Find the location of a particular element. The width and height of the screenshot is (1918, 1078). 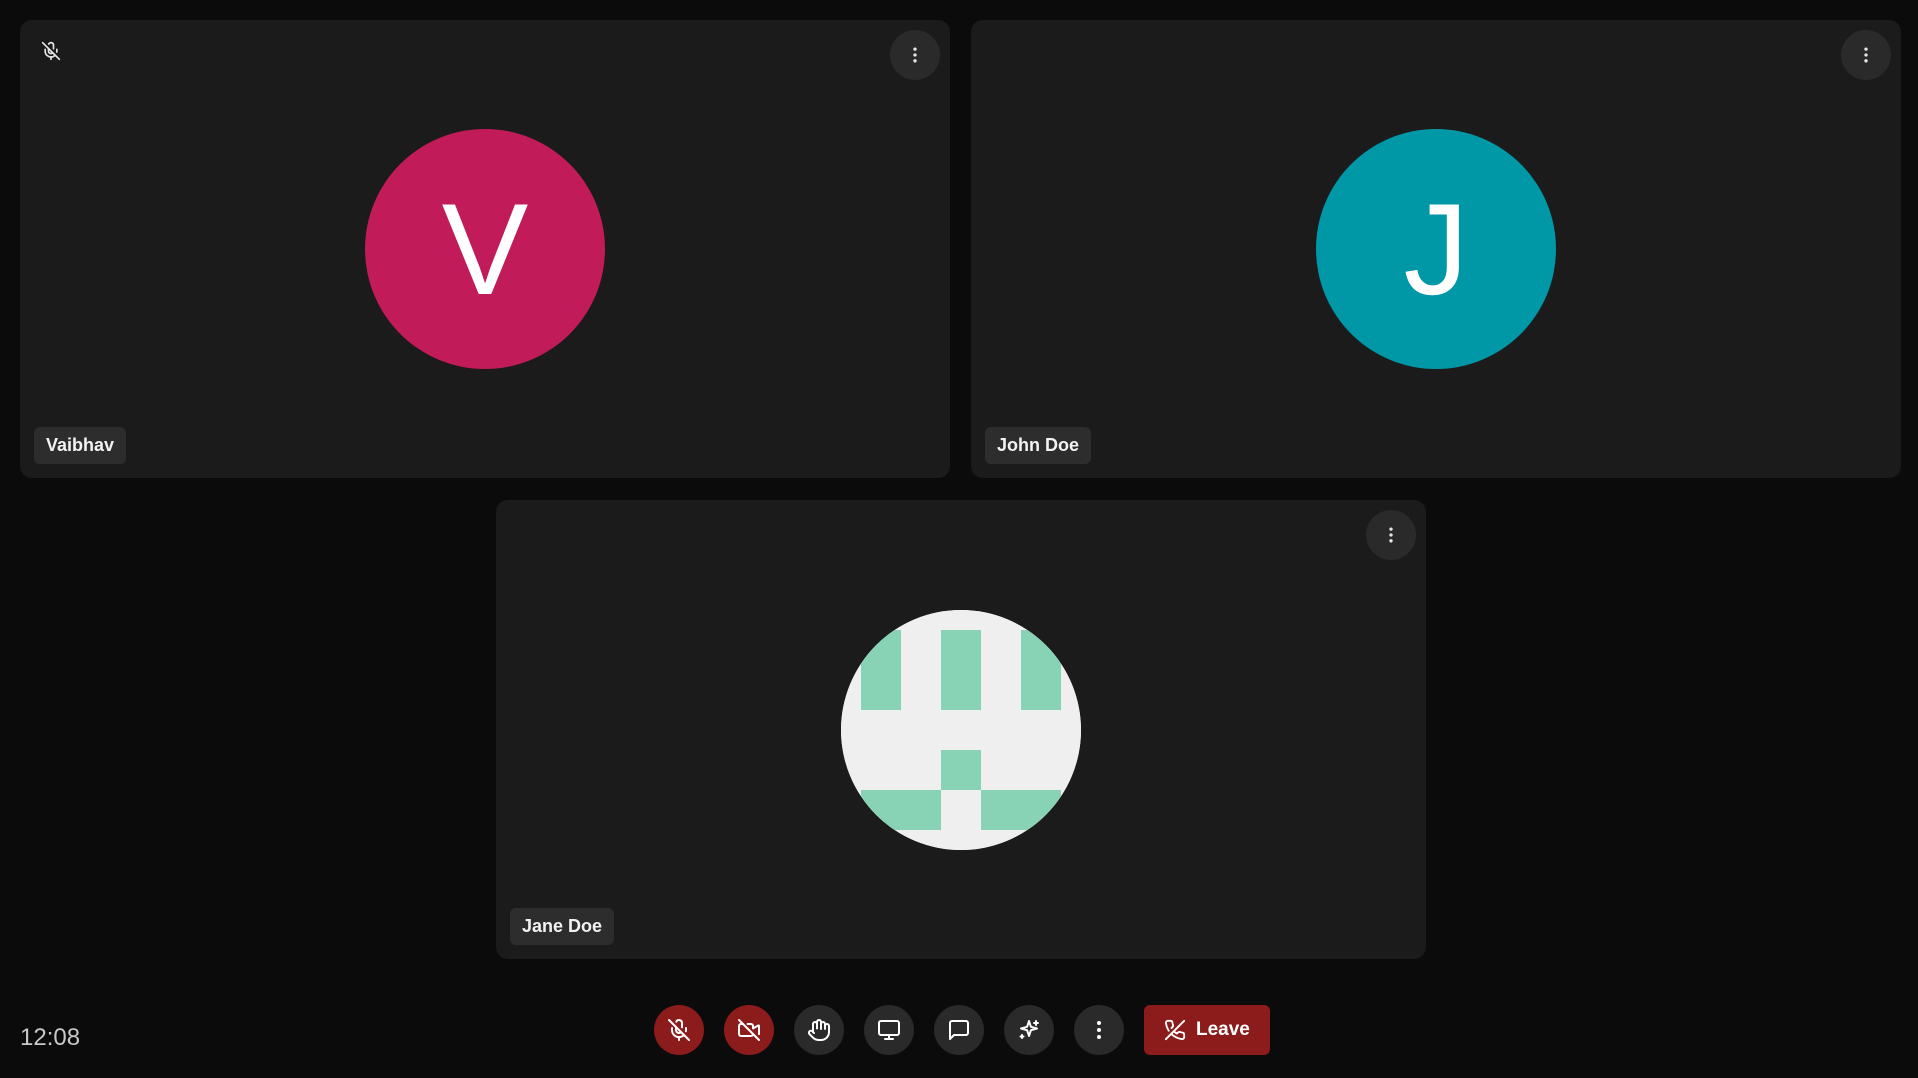

avatar: J is located at coordinates (1436, 249).